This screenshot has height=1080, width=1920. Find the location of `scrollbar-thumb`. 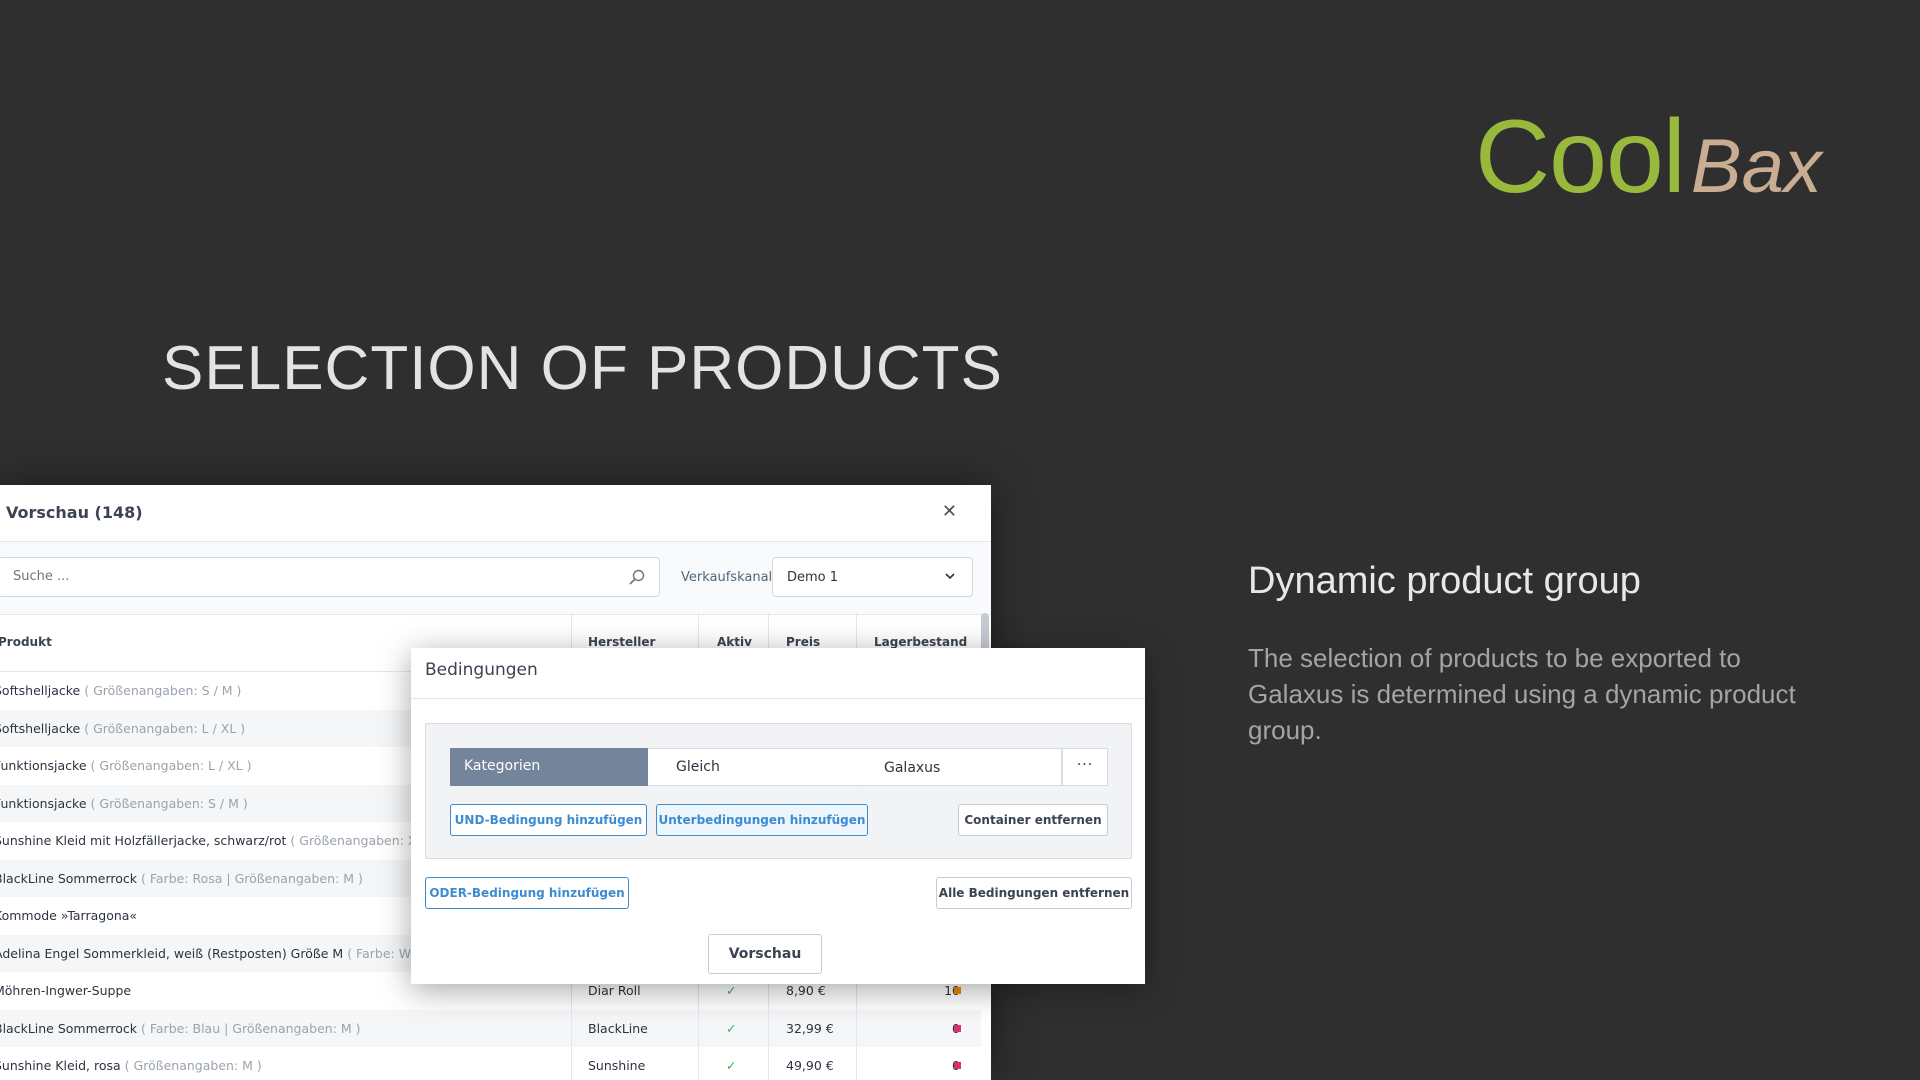

scrollbar-thumb is located at coordinates (985, 633).